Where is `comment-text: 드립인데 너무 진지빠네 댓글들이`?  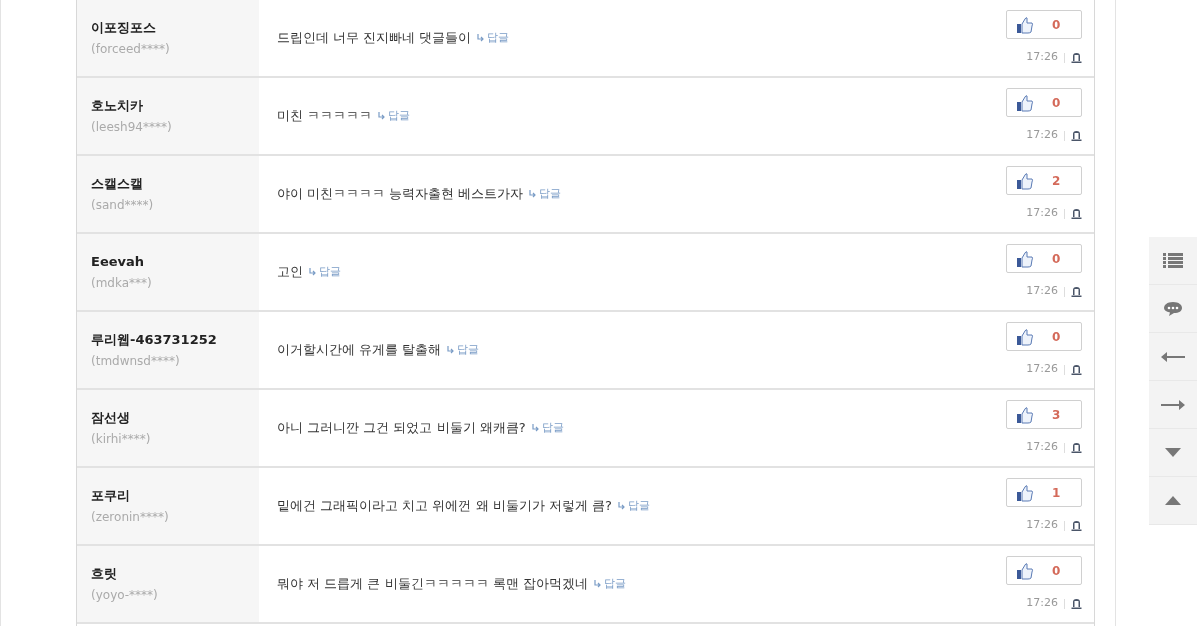
comment-text: 드립인데 너무 진지빠네 댓글들이 is located at coordinates (374, 38).